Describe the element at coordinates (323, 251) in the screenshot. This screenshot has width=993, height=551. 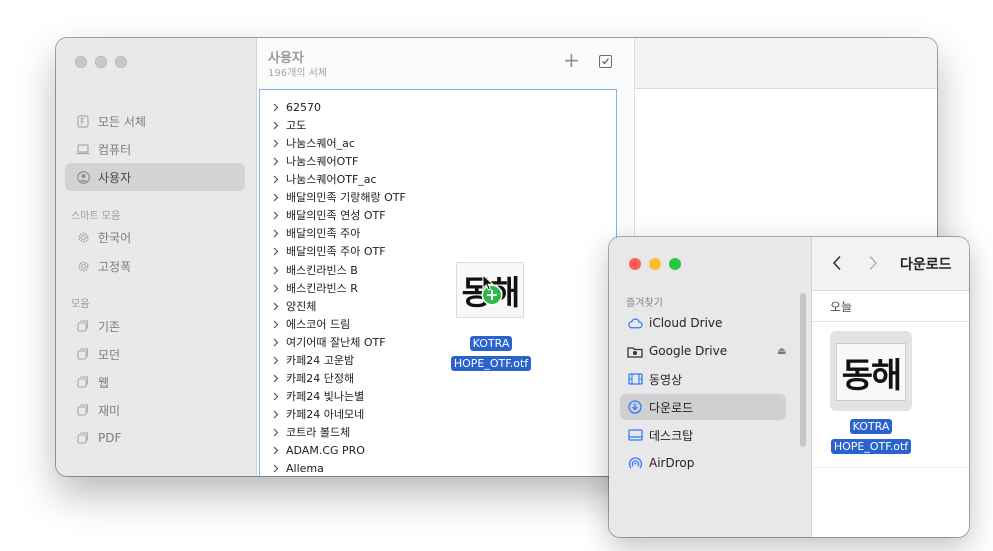
I see `font-row: 배달의민족 주아 OTF` at that location.